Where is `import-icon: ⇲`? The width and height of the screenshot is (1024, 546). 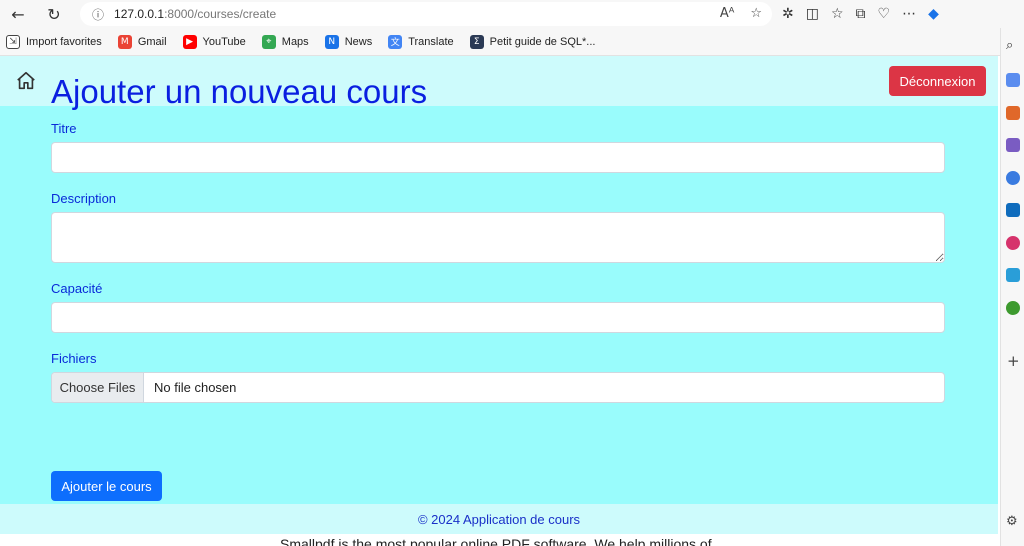
import-icon: ⇲ is located at coordinates (13, 41).